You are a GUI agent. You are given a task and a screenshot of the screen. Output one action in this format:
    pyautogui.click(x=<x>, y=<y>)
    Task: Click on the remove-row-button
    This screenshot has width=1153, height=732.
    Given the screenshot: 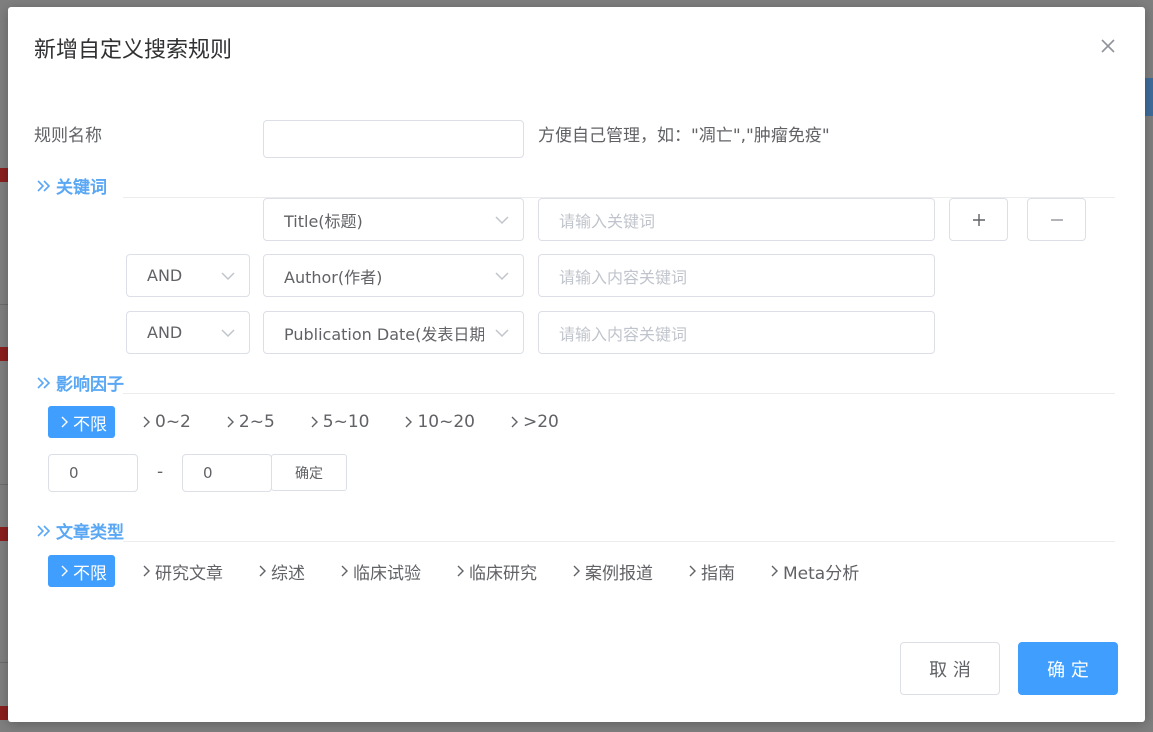 What is the action you would take?
    pyautogui.click(x=1056, y=219)
    